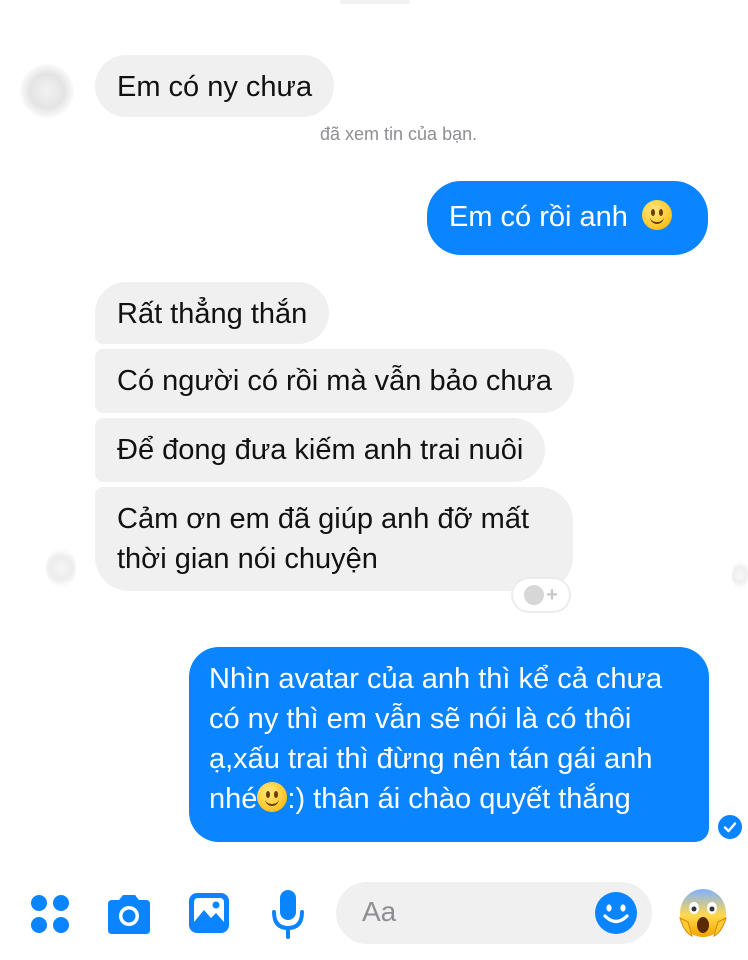  What do you see at coordinates (494, 913) in the screenshot?
I see `message-input: Aa` at bounding box center [494, 913].